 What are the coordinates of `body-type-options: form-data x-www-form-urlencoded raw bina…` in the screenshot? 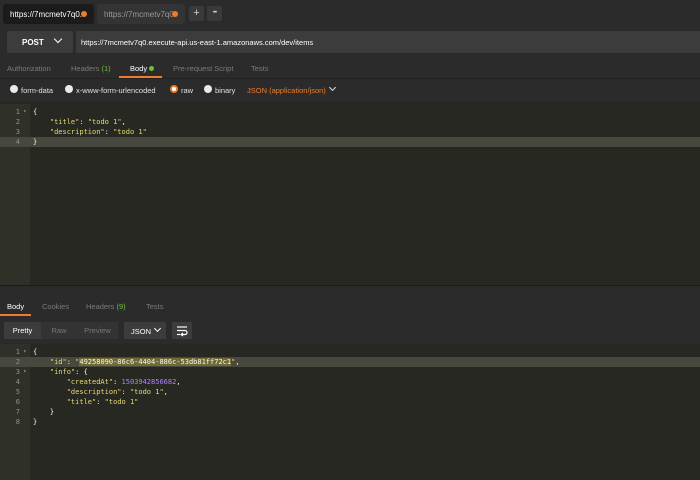 It's located at (350, 90).